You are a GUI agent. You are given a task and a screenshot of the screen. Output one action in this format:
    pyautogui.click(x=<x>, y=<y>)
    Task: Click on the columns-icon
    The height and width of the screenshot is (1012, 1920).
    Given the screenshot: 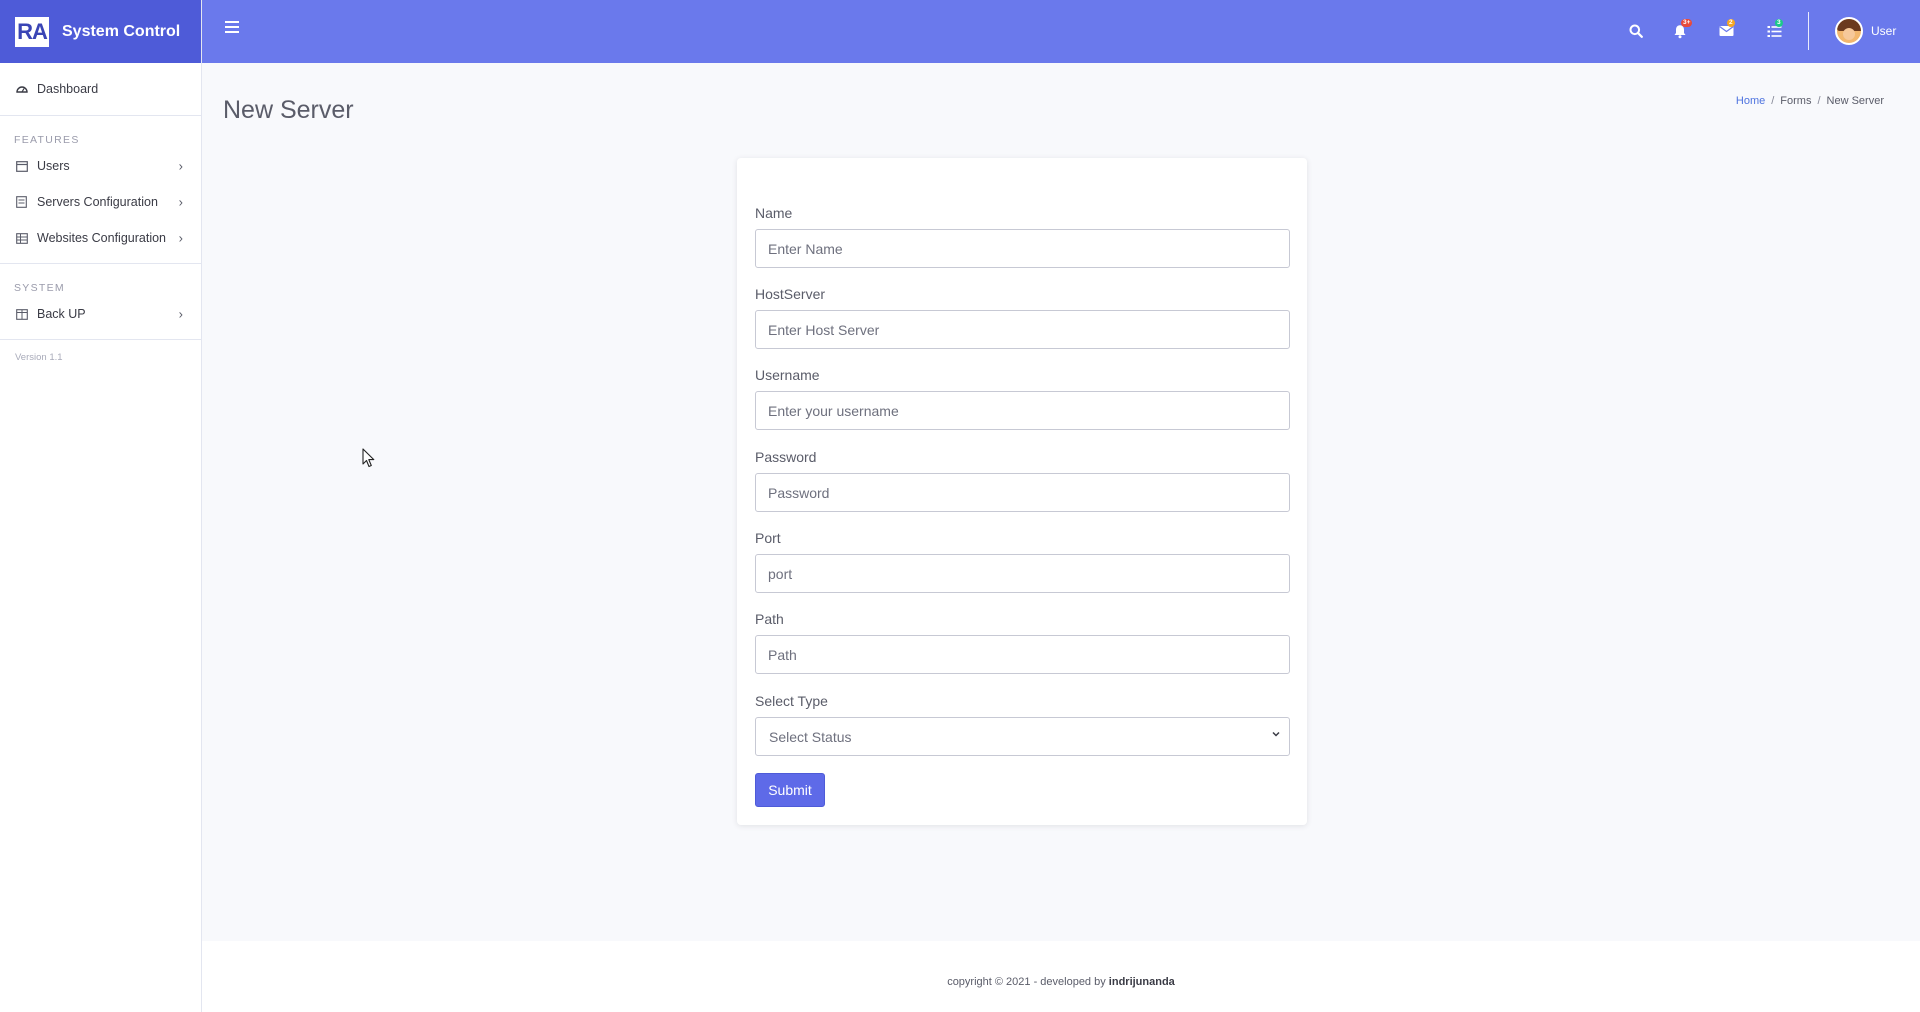 What is the action you would take?
    pyautogui.click(x=21, y=314)
    